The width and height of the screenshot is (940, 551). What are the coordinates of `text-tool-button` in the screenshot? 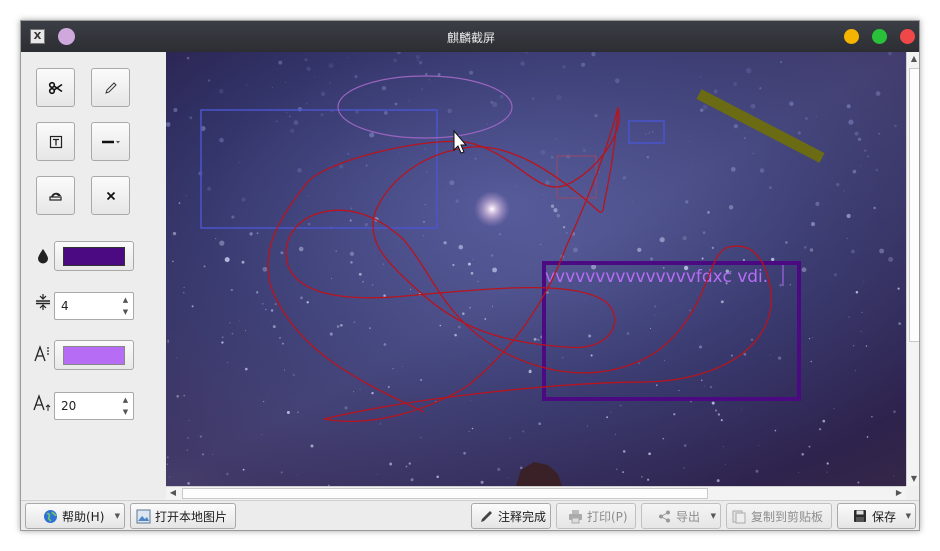 It's located at (55, 141).